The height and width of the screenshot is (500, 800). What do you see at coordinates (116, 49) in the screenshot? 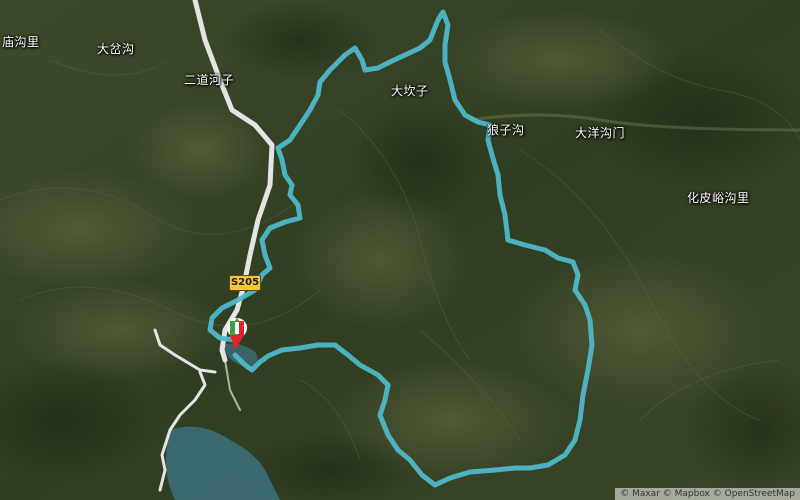
I see `place-label: 大岔沟` at bounding box center [116, 49].